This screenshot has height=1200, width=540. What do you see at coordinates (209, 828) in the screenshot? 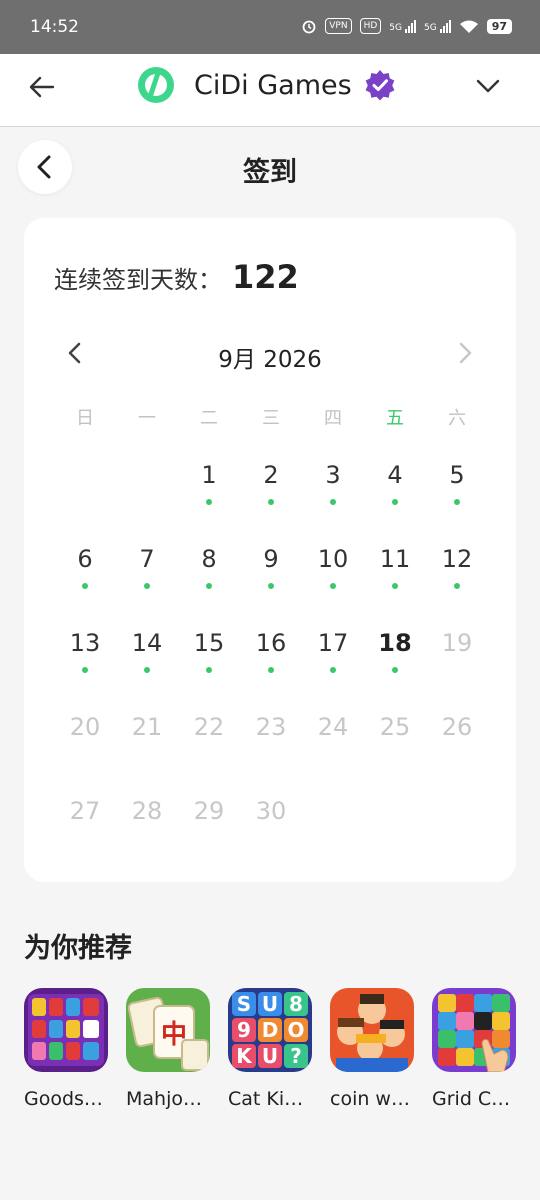
I see `day-cell: 29` at bounding box center [209, 828].